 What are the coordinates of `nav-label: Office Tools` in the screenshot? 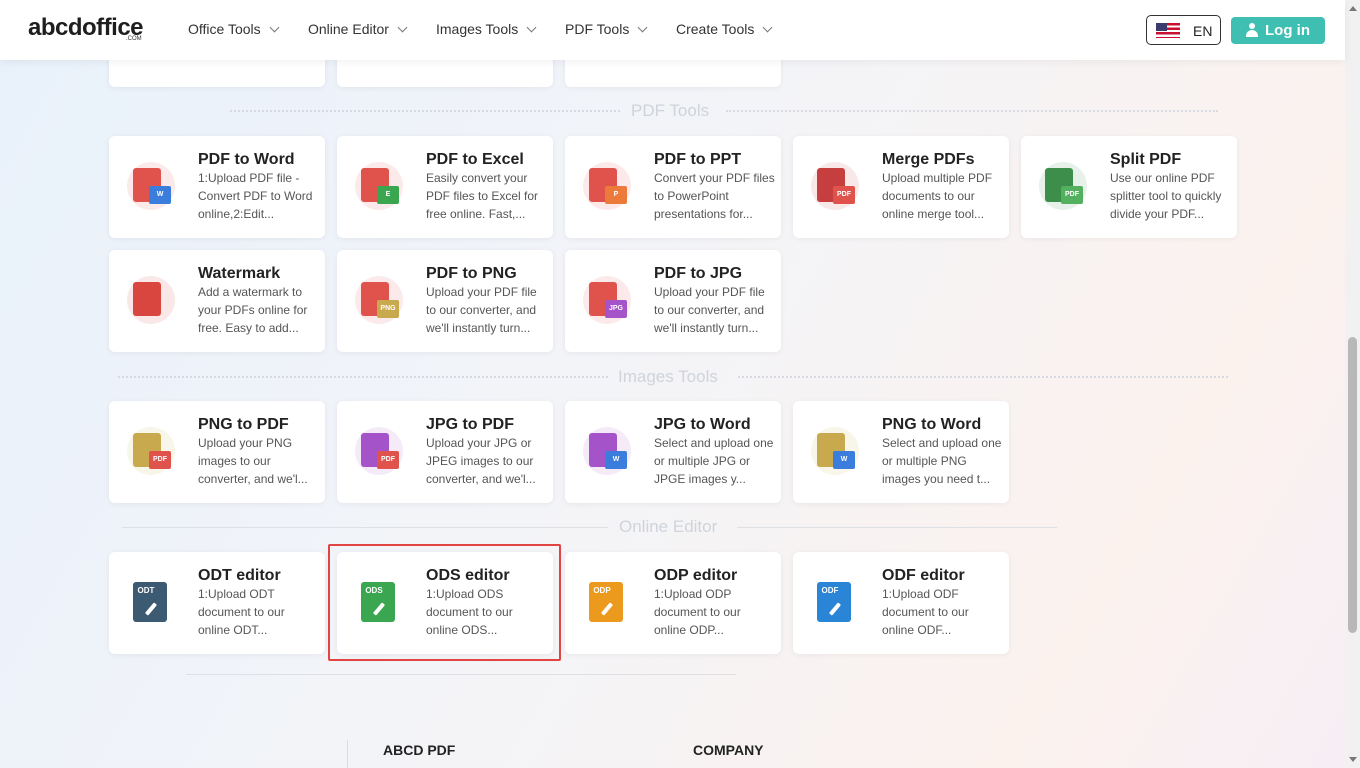 It's located at (224, 29).